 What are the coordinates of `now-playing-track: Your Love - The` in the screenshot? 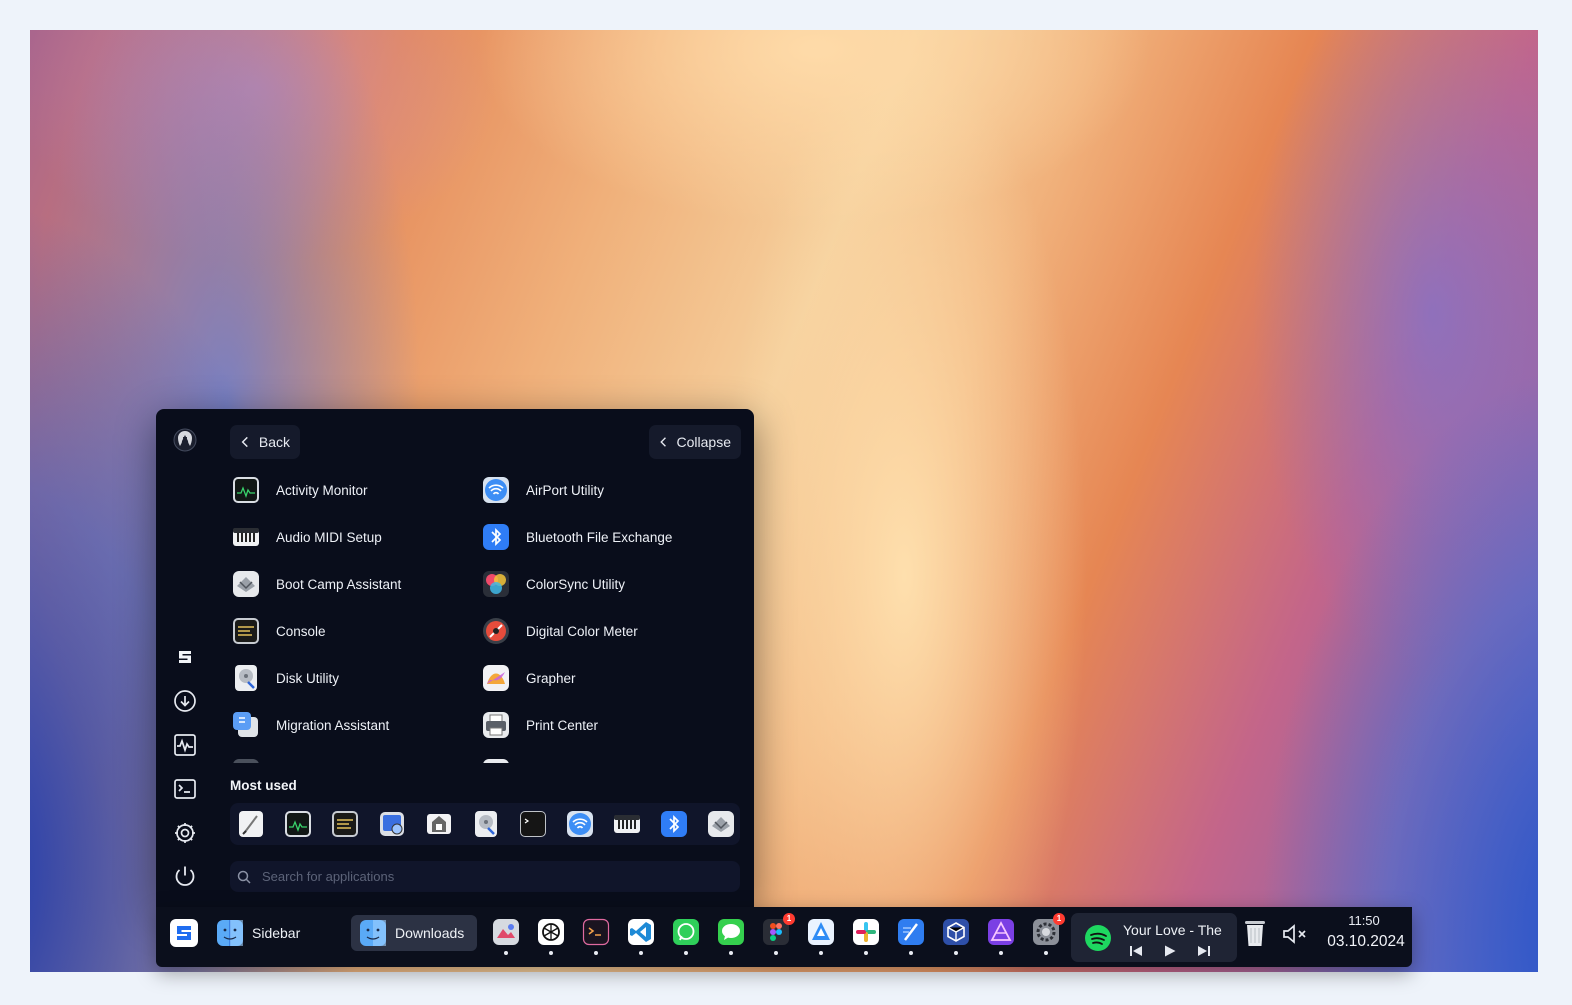 It's located at (1172, 930).